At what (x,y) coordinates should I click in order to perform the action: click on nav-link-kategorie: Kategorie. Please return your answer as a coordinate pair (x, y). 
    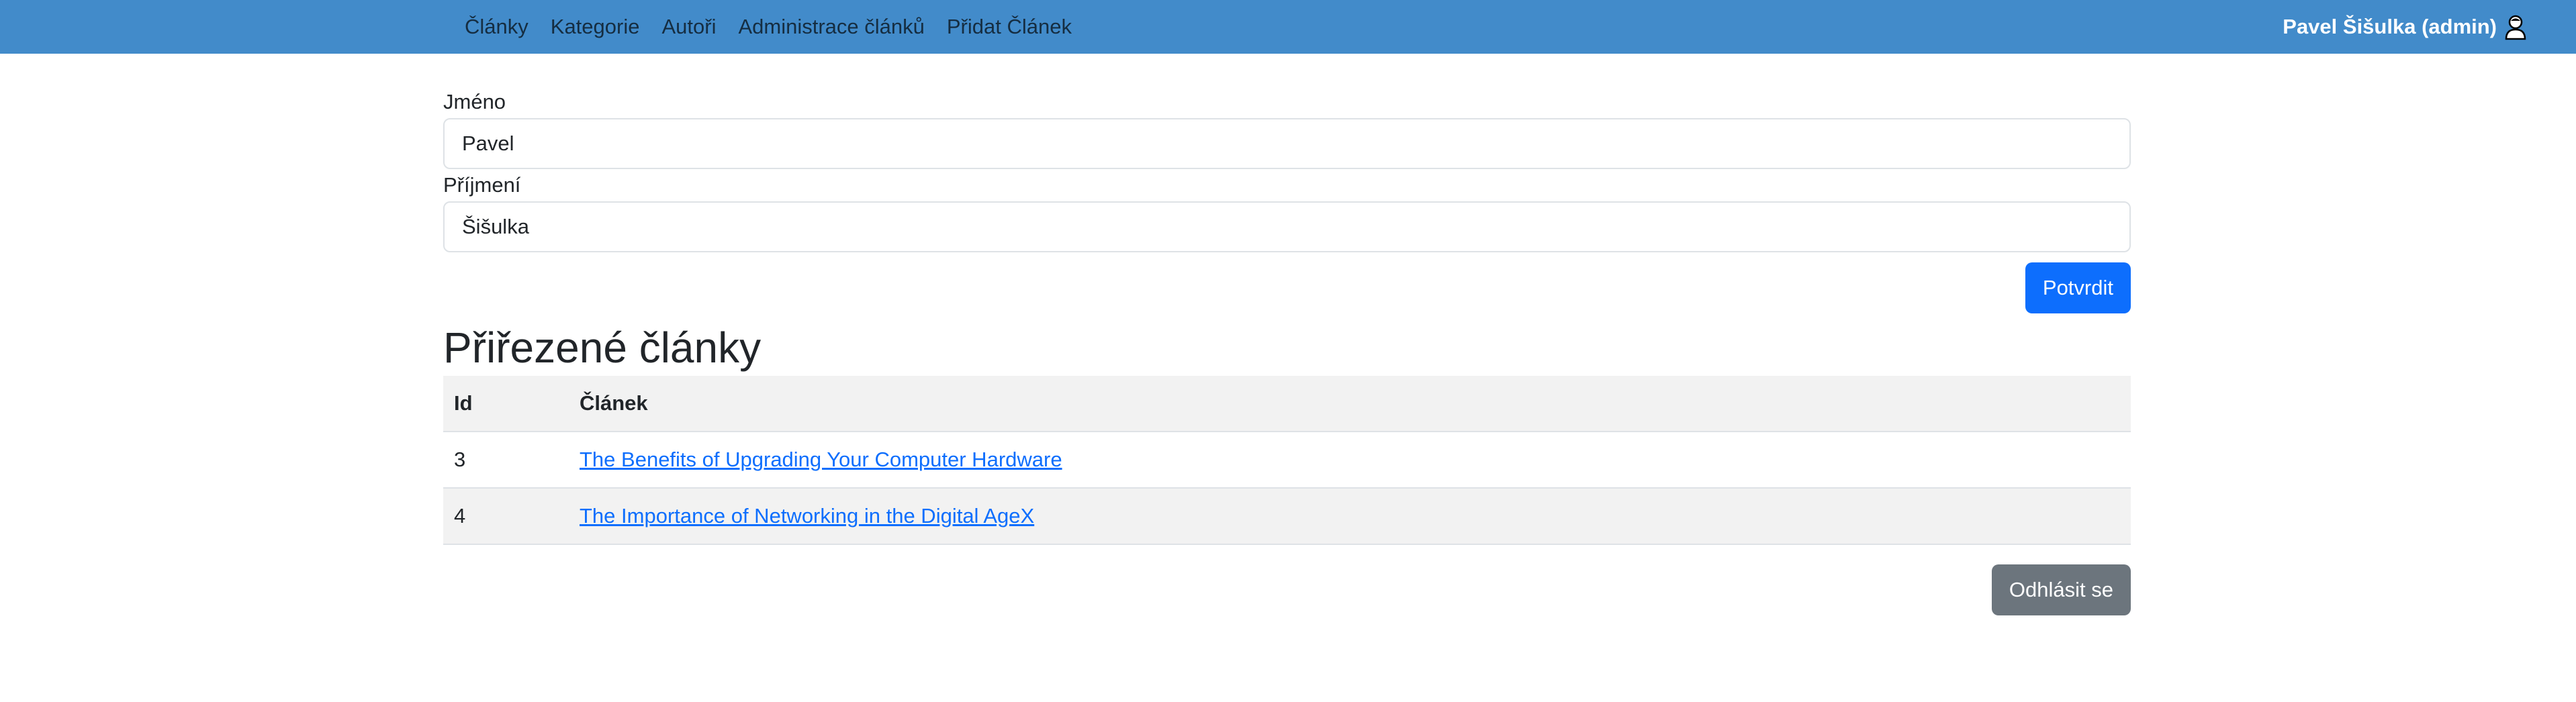
    Looking at the image, I should click on (595, 27).